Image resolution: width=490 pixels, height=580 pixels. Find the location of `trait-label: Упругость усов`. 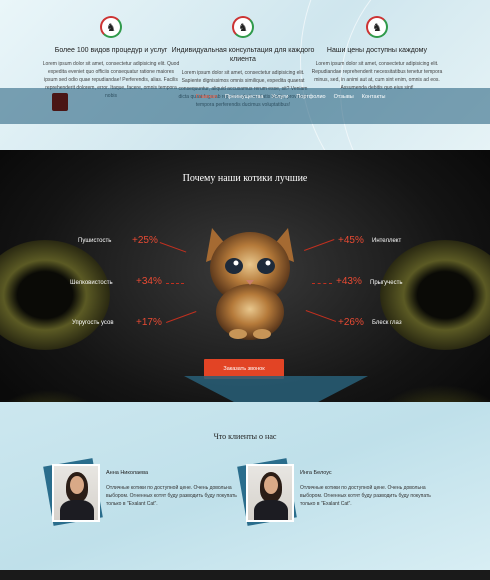

trait-label: Упругость усов is located at coordinates (93, 323).